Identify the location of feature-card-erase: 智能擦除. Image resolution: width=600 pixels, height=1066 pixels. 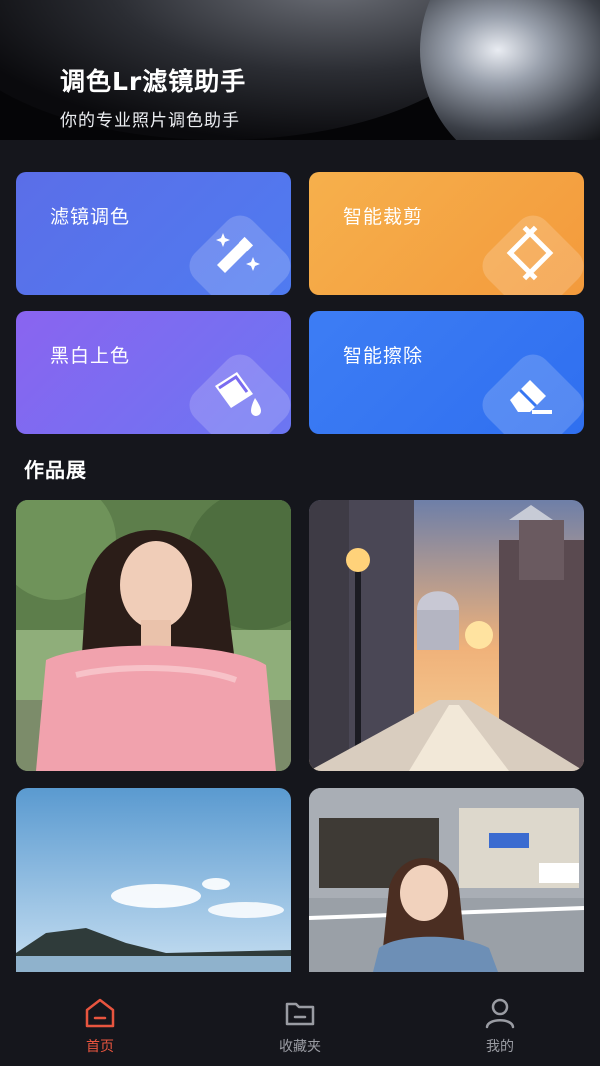
(446, 372).